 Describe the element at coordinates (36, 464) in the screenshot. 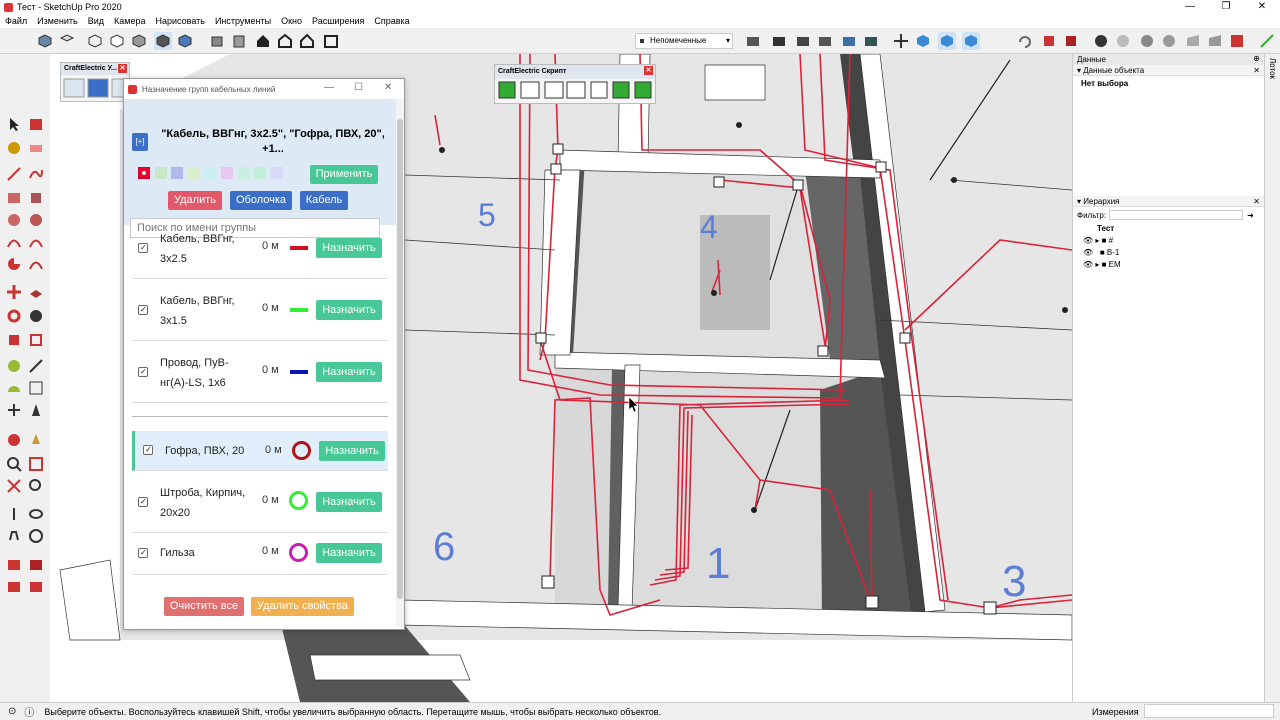

I see `zoom-window-icon` at that location.